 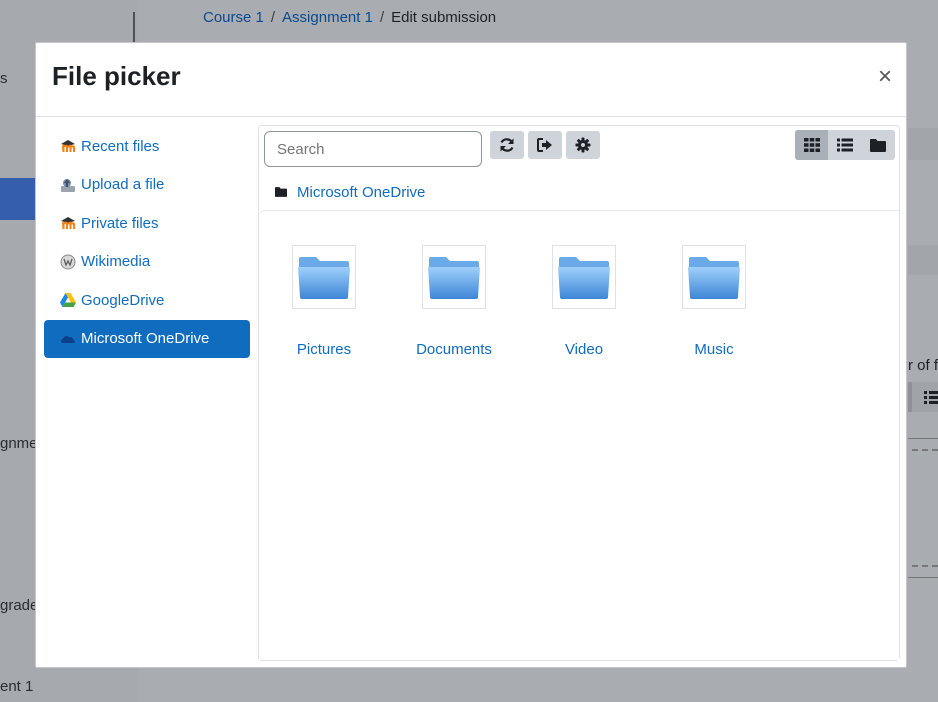 I want to click on view-switcher, so click(x=845, y=145).